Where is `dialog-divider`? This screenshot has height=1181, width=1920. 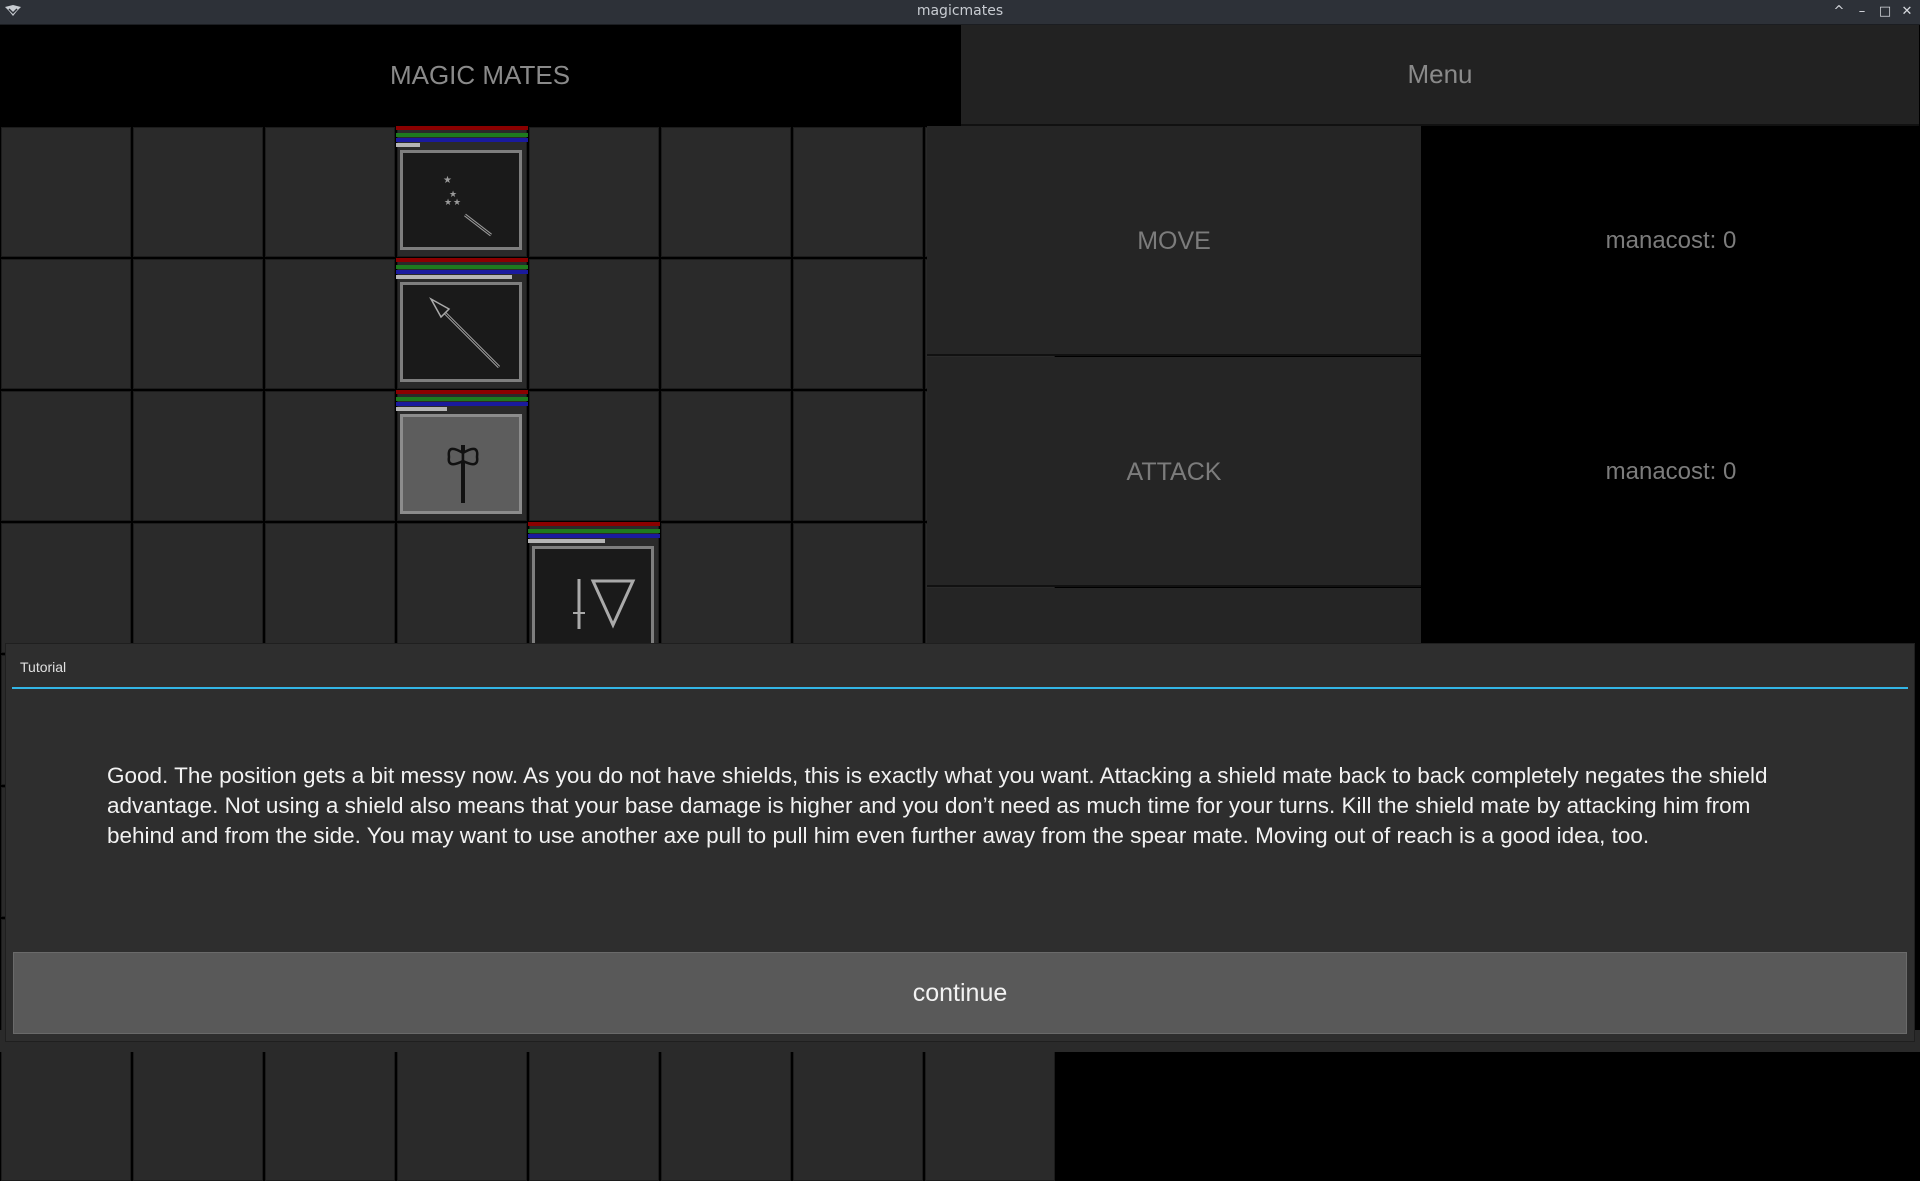 dialog-divider is located at coordinates (960, 688).